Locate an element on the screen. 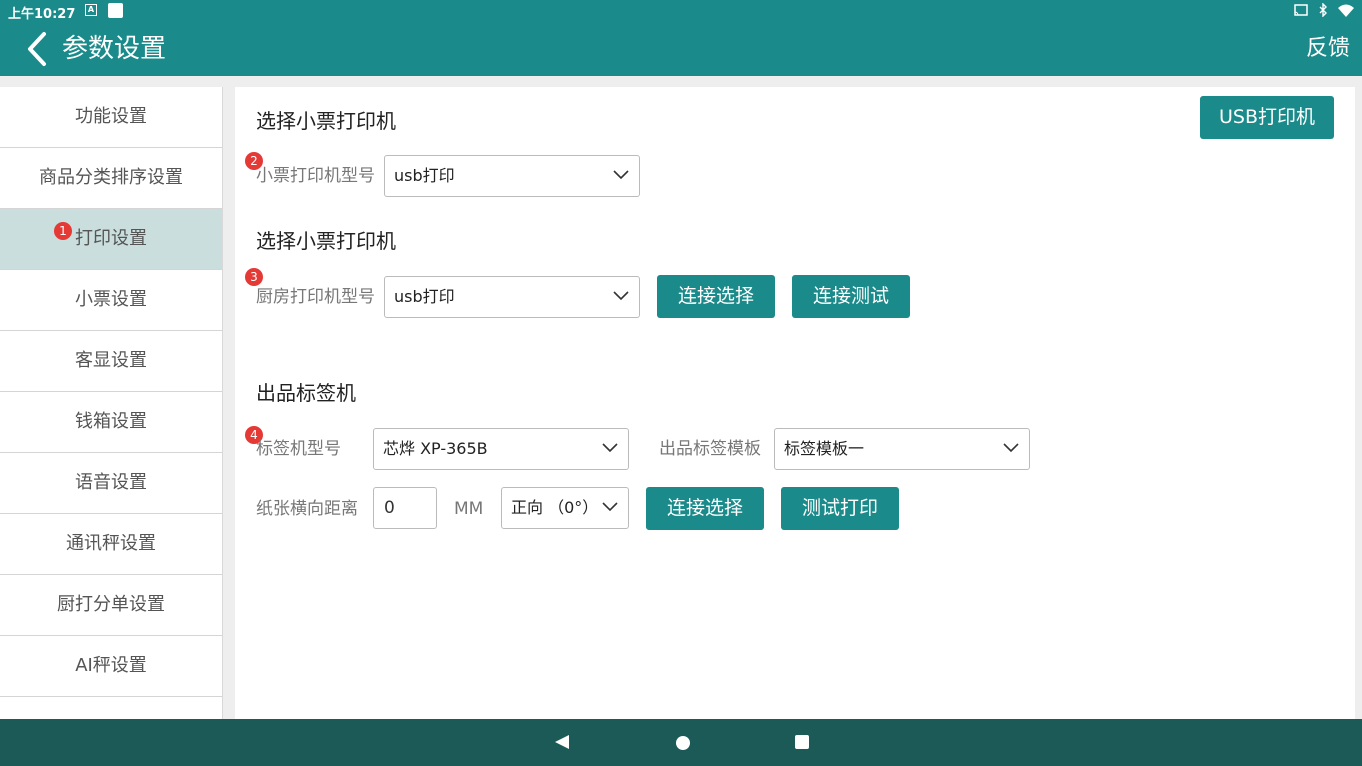 The height and width of the screenshot is (766, 1362). nav-home-icon is located at coordinates (683, 743).